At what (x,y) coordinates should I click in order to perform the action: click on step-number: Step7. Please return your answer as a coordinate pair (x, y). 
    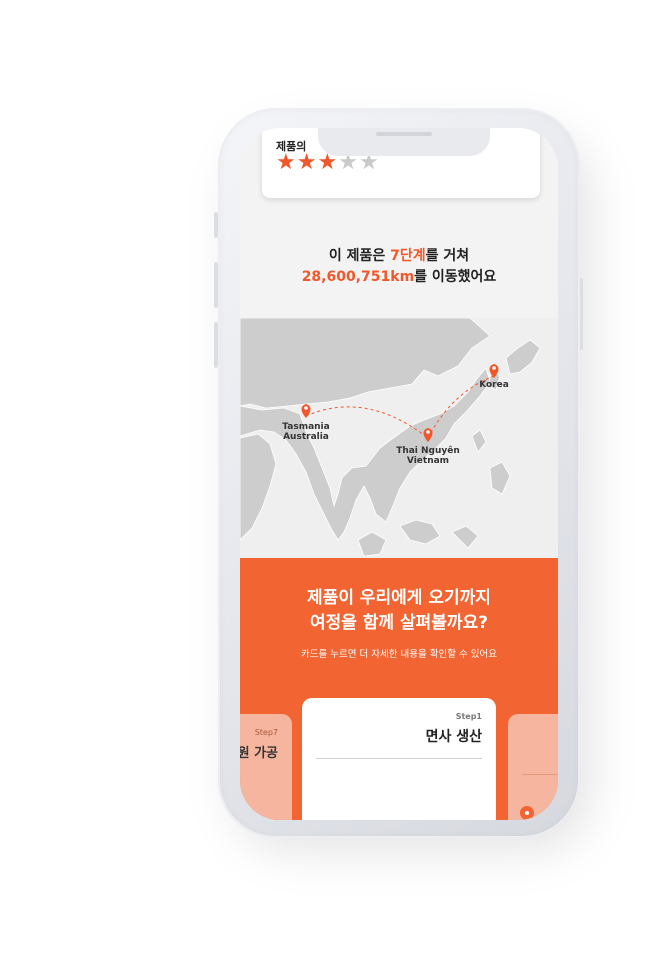
    Looking at the image, I should click on (266, 732).